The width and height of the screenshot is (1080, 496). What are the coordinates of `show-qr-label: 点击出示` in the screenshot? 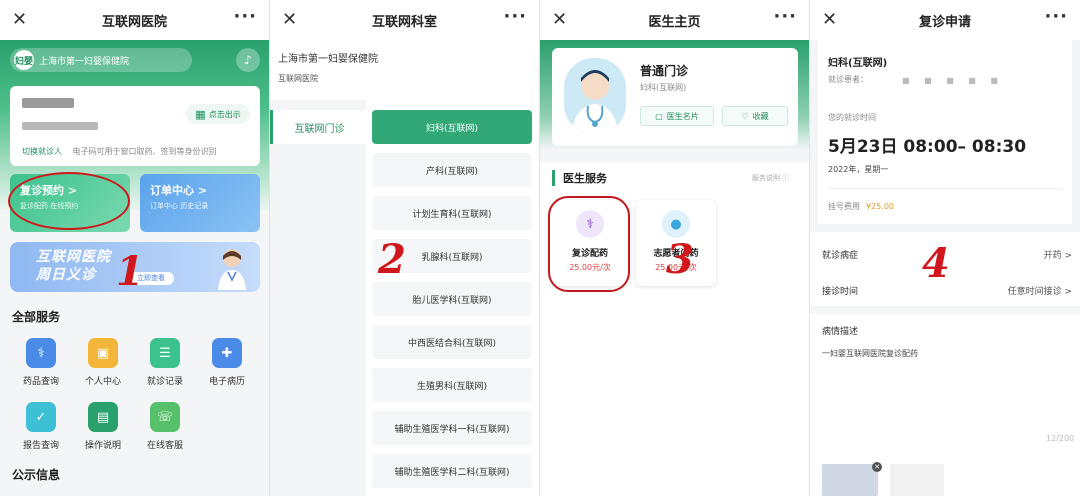 It's located at (224, 114).